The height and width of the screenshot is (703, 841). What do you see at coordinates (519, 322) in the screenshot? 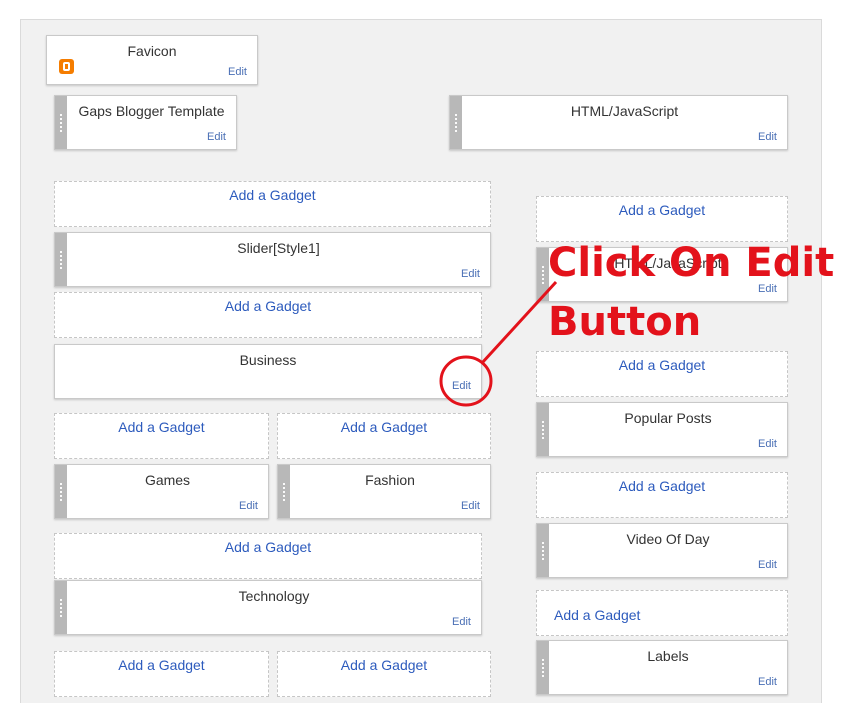
I see `annotation-pointer-line` at bounding box center [519, 322].